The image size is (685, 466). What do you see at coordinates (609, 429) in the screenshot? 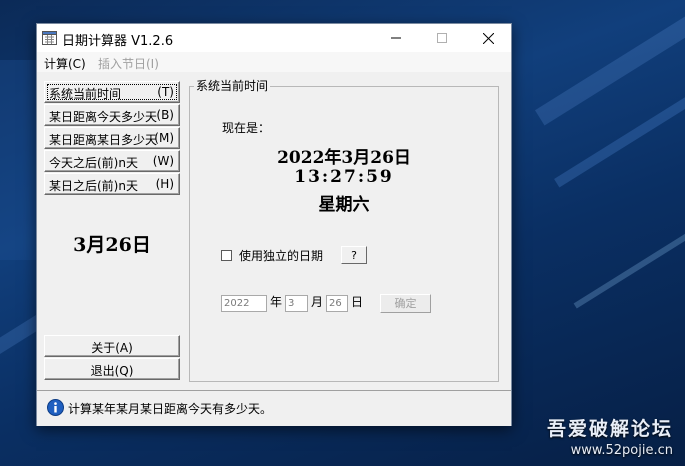
I see `watermark-title: 吾爱破解论坛` at bounding box center [609, 429].